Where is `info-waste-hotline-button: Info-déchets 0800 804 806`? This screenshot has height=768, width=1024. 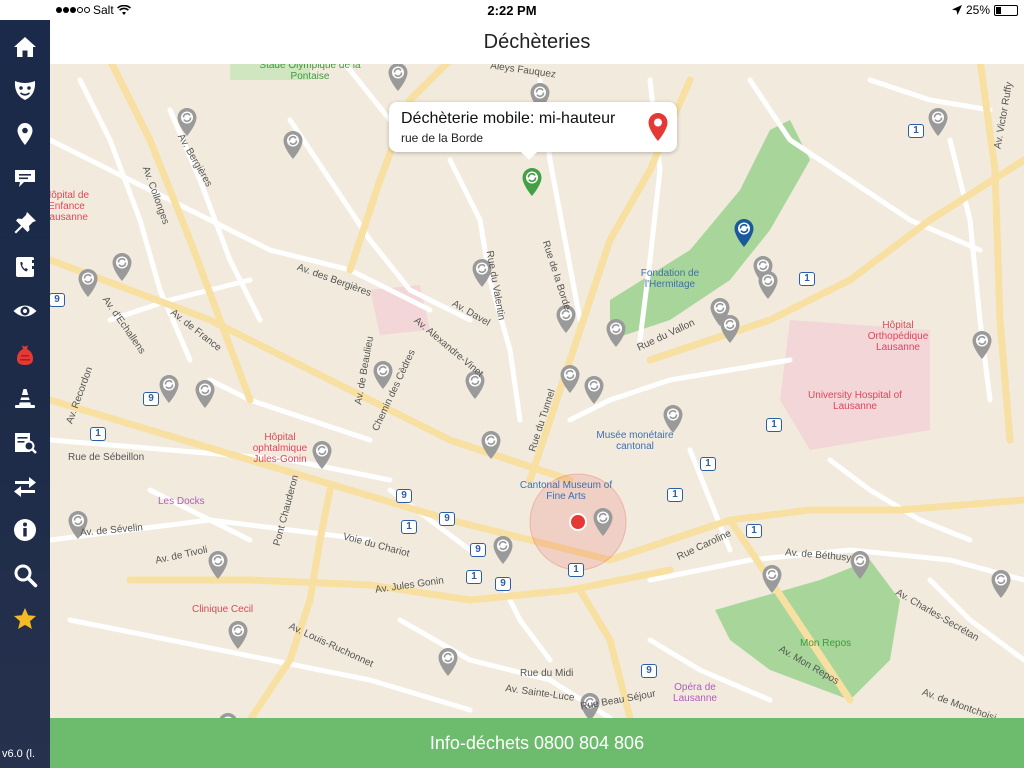 info-waste-hotline-button: Info-déchets 0800 804 806 is located at coordinates (537, 743).